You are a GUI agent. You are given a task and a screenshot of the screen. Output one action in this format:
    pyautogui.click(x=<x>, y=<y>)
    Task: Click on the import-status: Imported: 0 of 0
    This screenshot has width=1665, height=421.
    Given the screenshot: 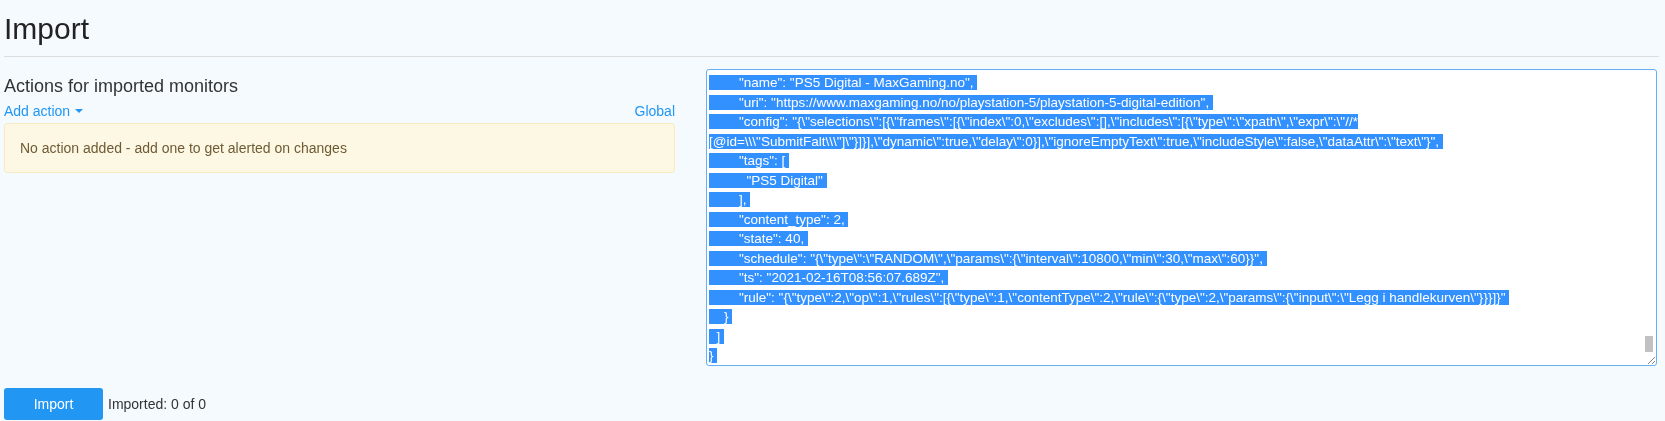 What is the action you would take?
    pyautogui.click(x=157, y=404)
    